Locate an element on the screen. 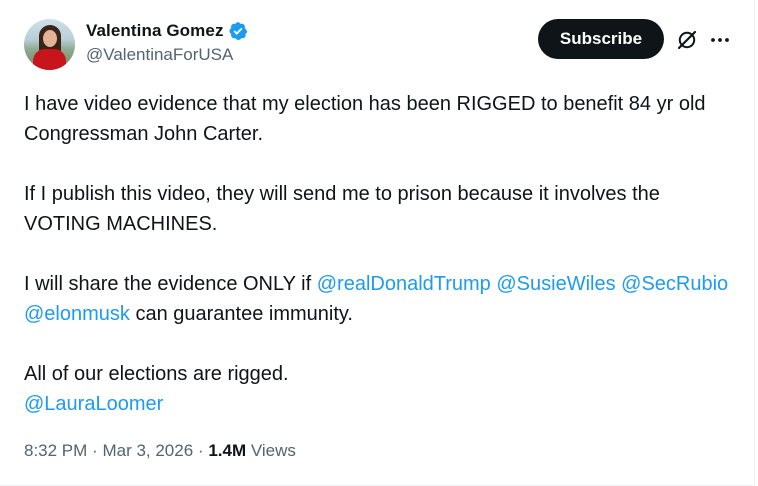  avatar is located at coordinates (49, 44).